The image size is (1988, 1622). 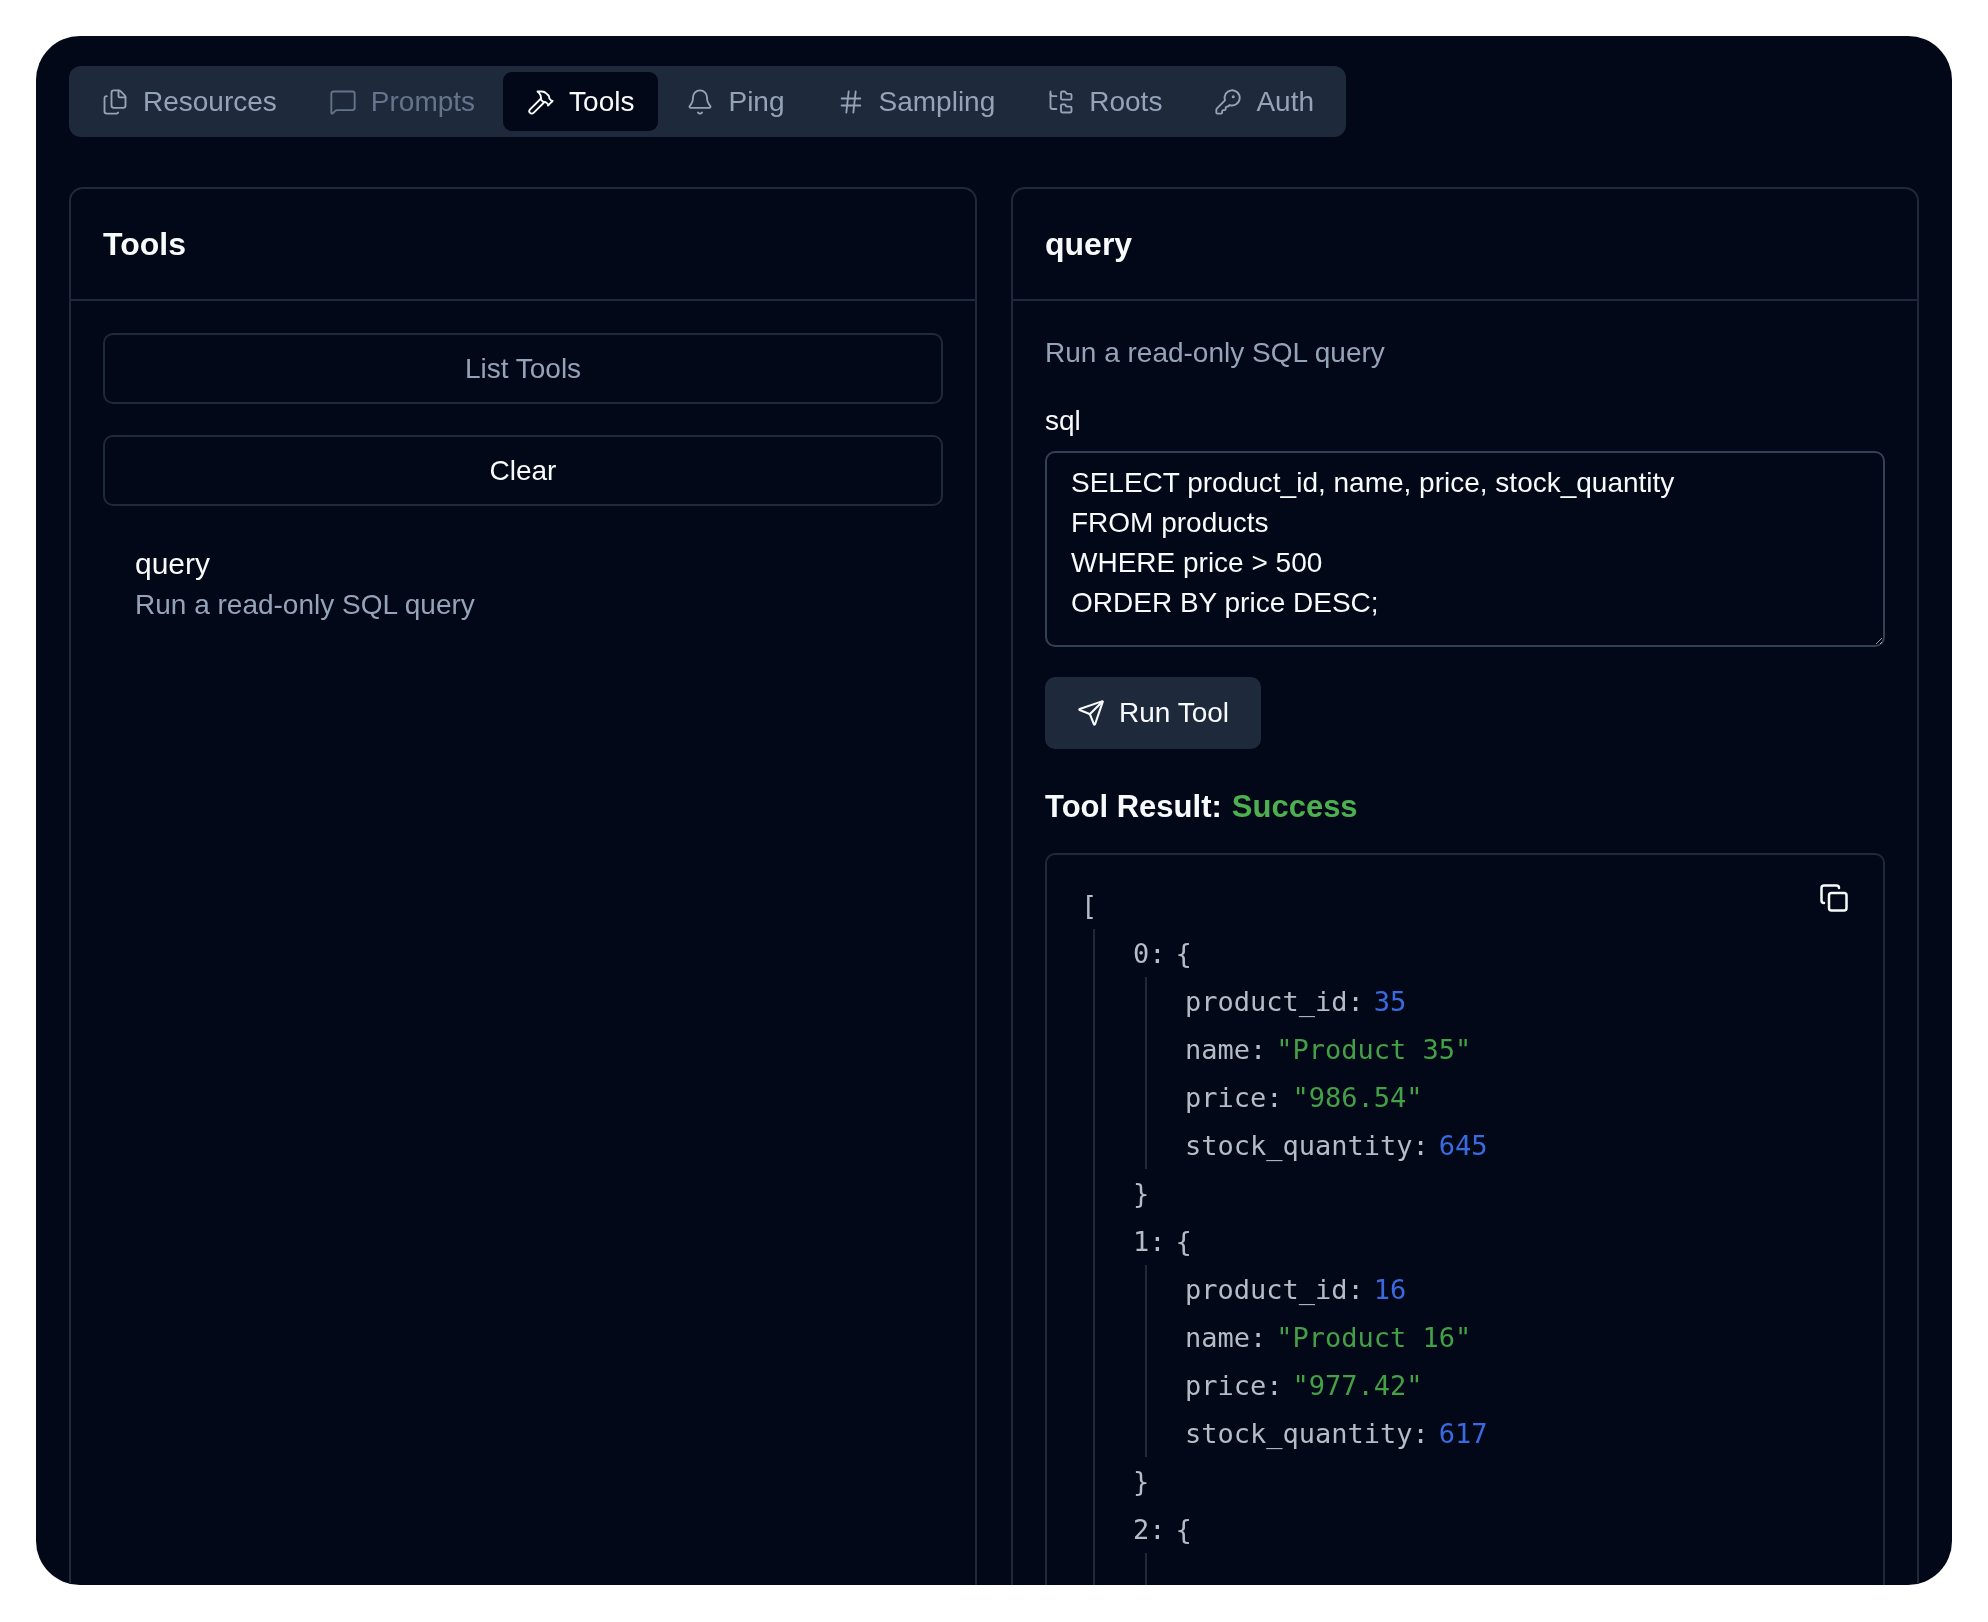 What do you see at coordinates (1374, 1049) in the screenshot?
I see `json-value: "Product 35"` at bounding box center [1374, 1049].